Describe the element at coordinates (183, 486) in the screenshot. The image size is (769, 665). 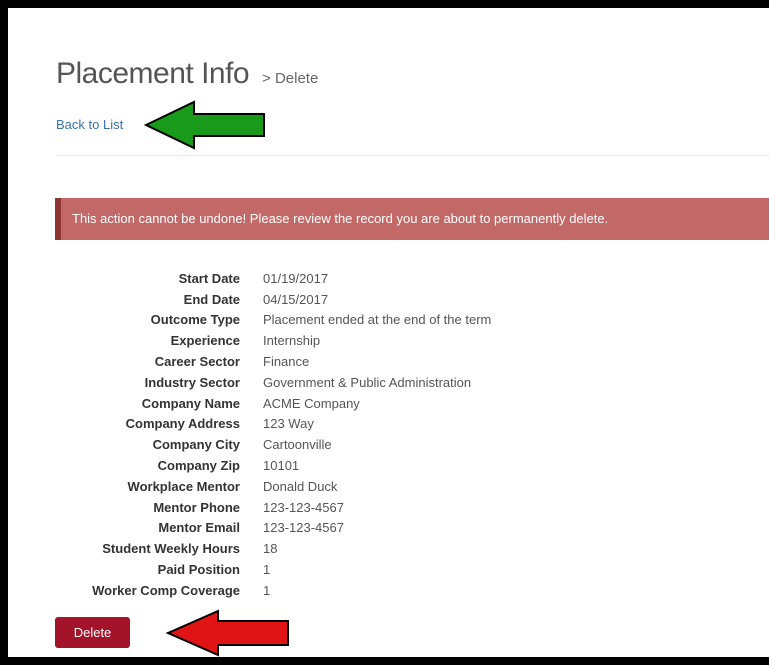
I see `detail-label: Workplace Mentor` at that location.